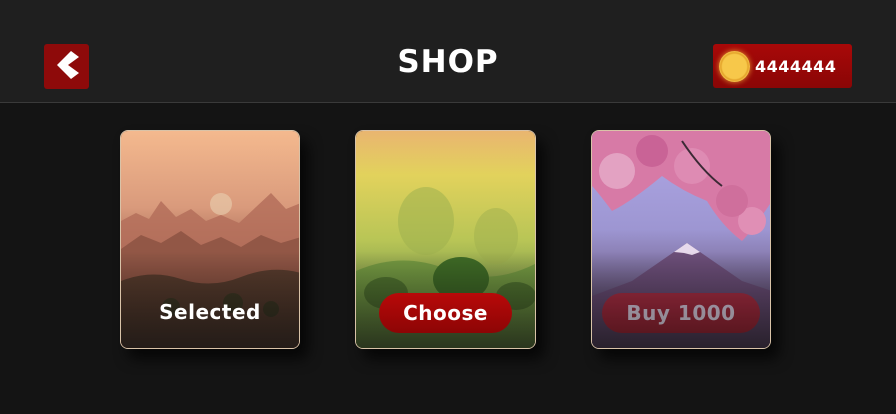 The image size is (896, 414). Describe the element at coordinates (796, 66) in the screenshot. I see `coin-amount: 4444444` at that location.